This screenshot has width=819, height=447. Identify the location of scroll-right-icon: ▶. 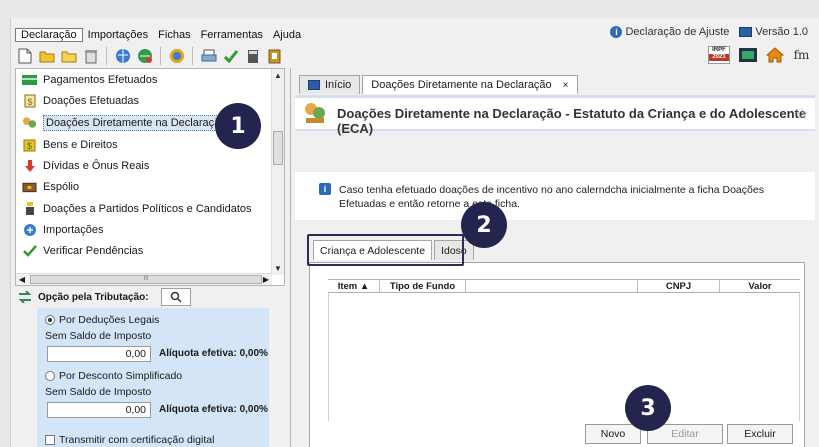
(266, 279).